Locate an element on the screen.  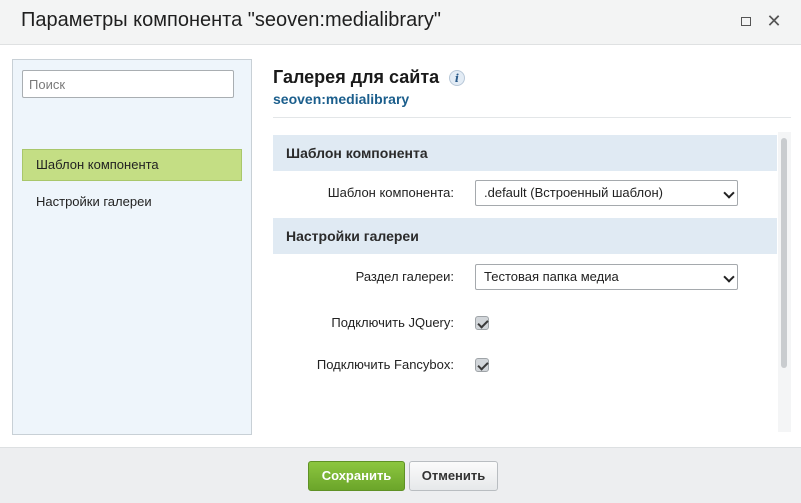
section-header-template: Шаблон компонента is located at coordinates (525, 153).